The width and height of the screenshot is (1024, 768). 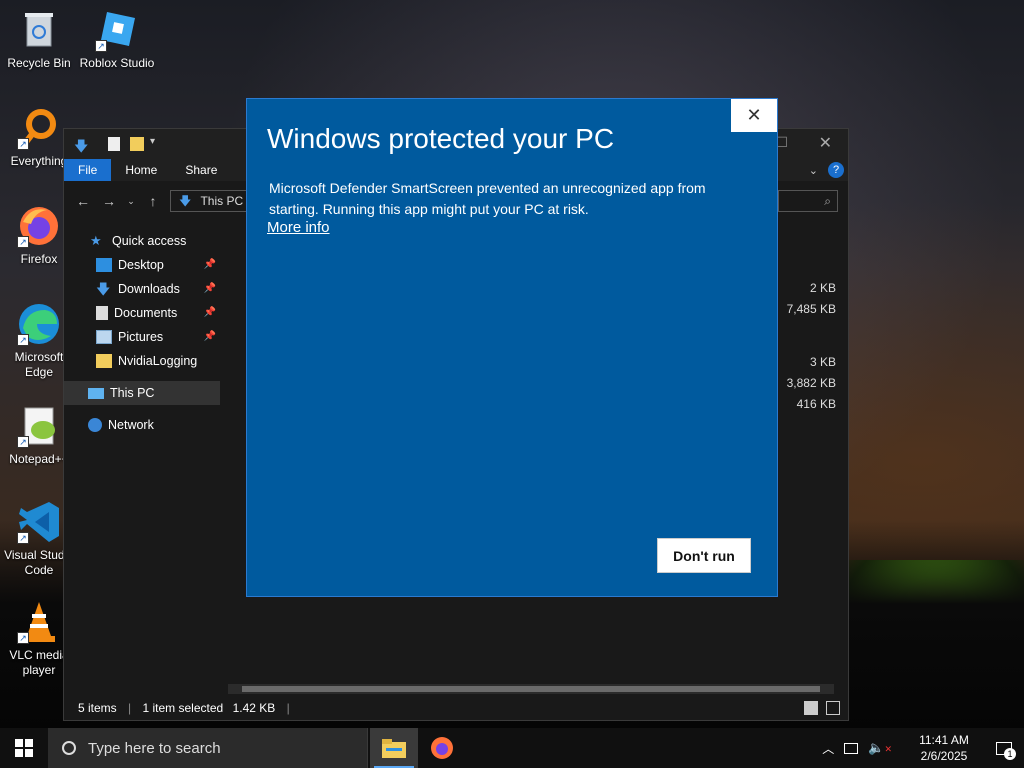 I want to click on quick-access-dropdown-icon: ▾, so click(x=152, y=141).